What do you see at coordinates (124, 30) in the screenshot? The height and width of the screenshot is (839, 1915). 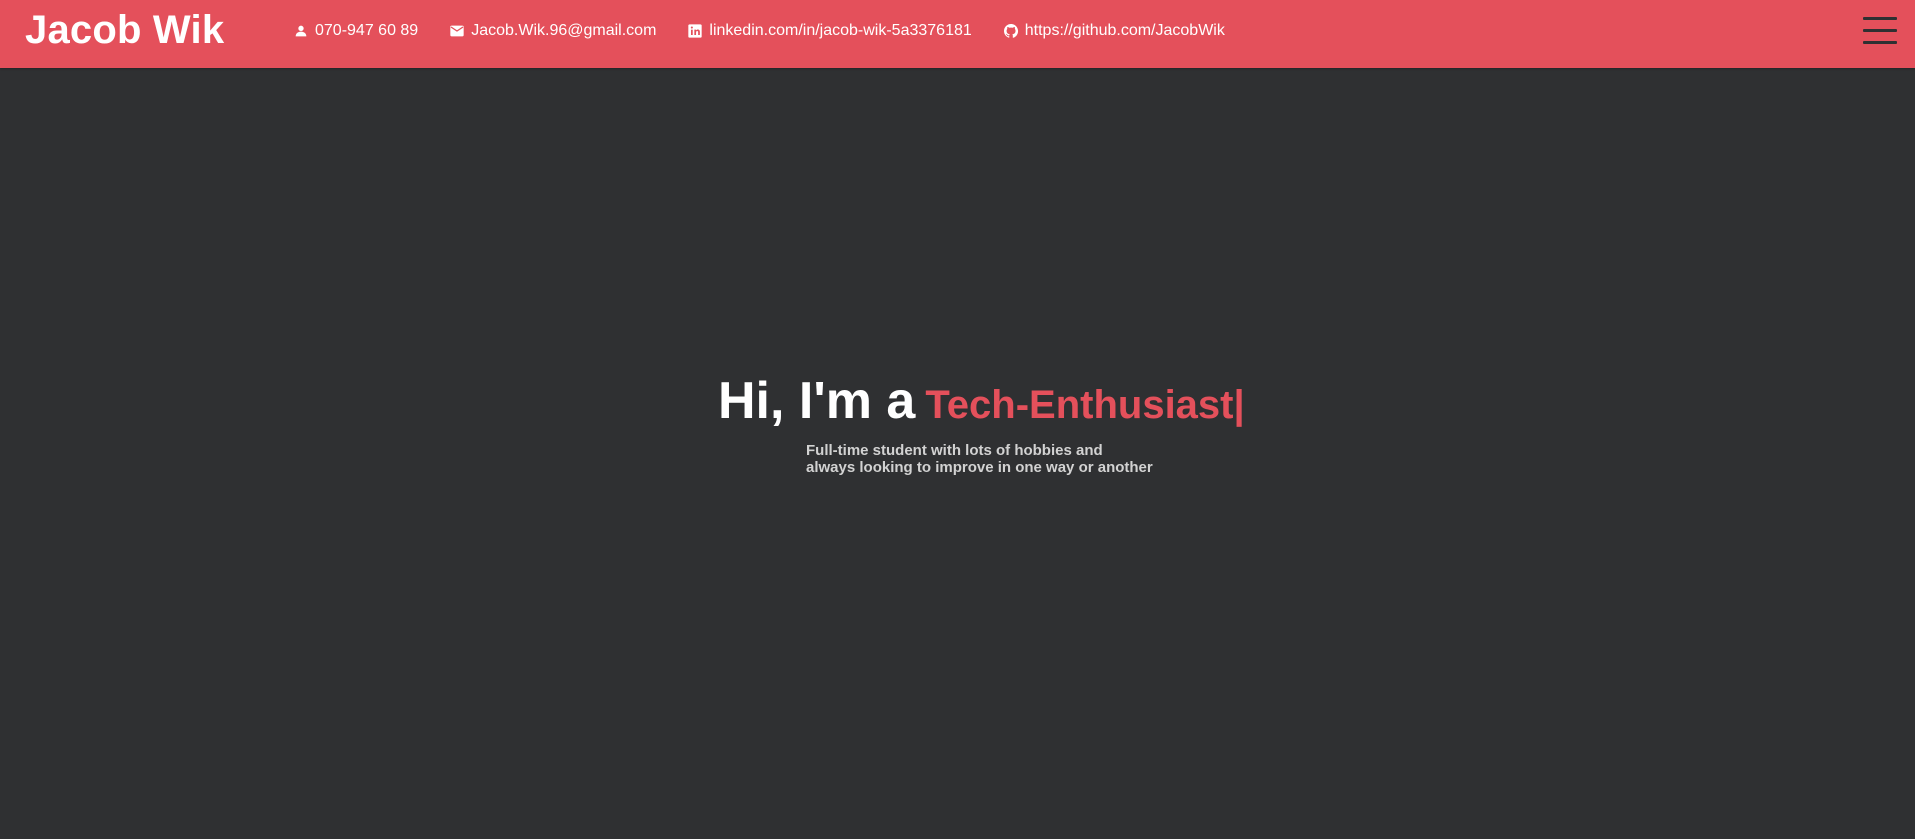 I see `site-brand: Jacob Wik` at bounding box center [124, 30].